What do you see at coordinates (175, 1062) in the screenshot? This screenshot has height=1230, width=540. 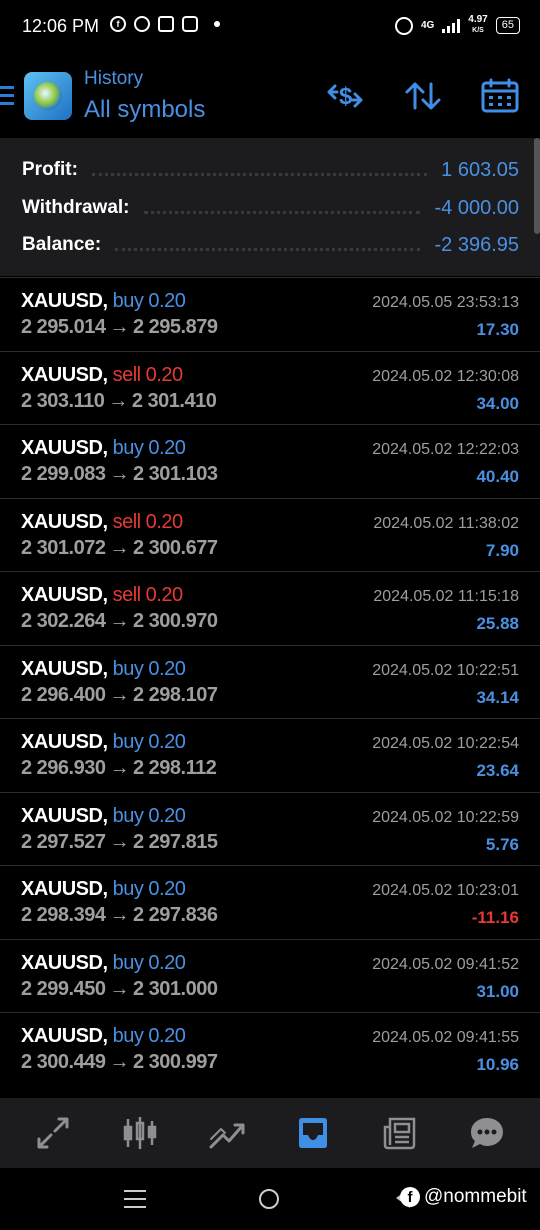 I see `close-price: 2 300.997` at bounding box center [175, 1062].